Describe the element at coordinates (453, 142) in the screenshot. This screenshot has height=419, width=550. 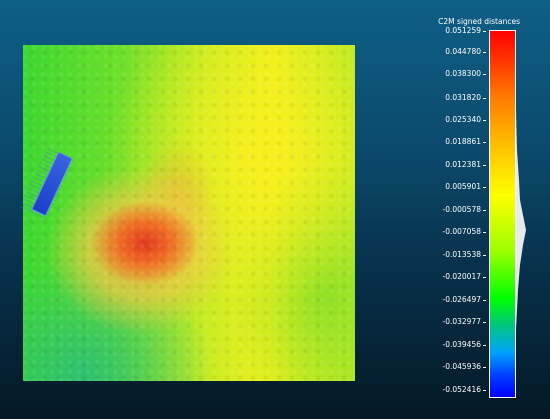
I see `scale-tick: 0.018861` at that location.